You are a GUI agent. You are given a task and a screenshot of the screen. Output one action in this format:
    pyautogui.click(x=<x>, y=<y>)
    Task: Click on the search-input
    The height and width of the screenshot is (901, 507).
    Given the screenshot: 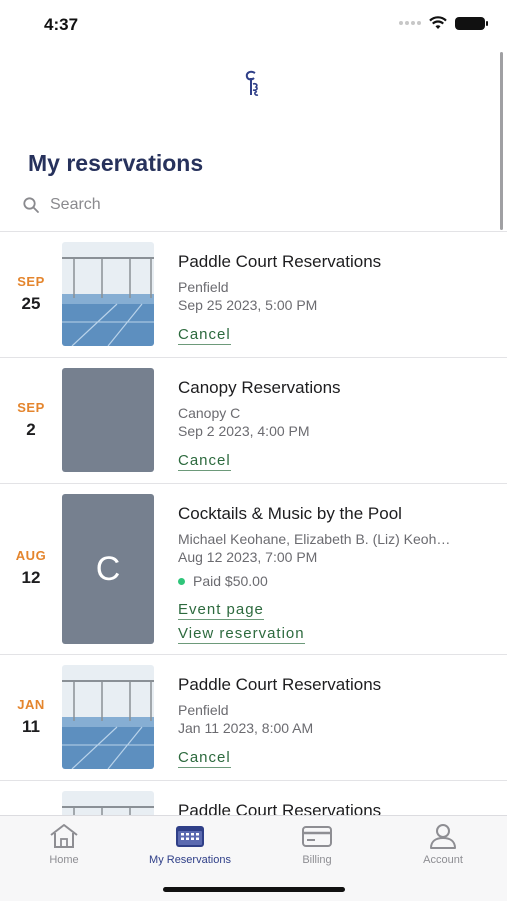 What is the action you would take?
    pyautogui.click(x=250, y=205)
    